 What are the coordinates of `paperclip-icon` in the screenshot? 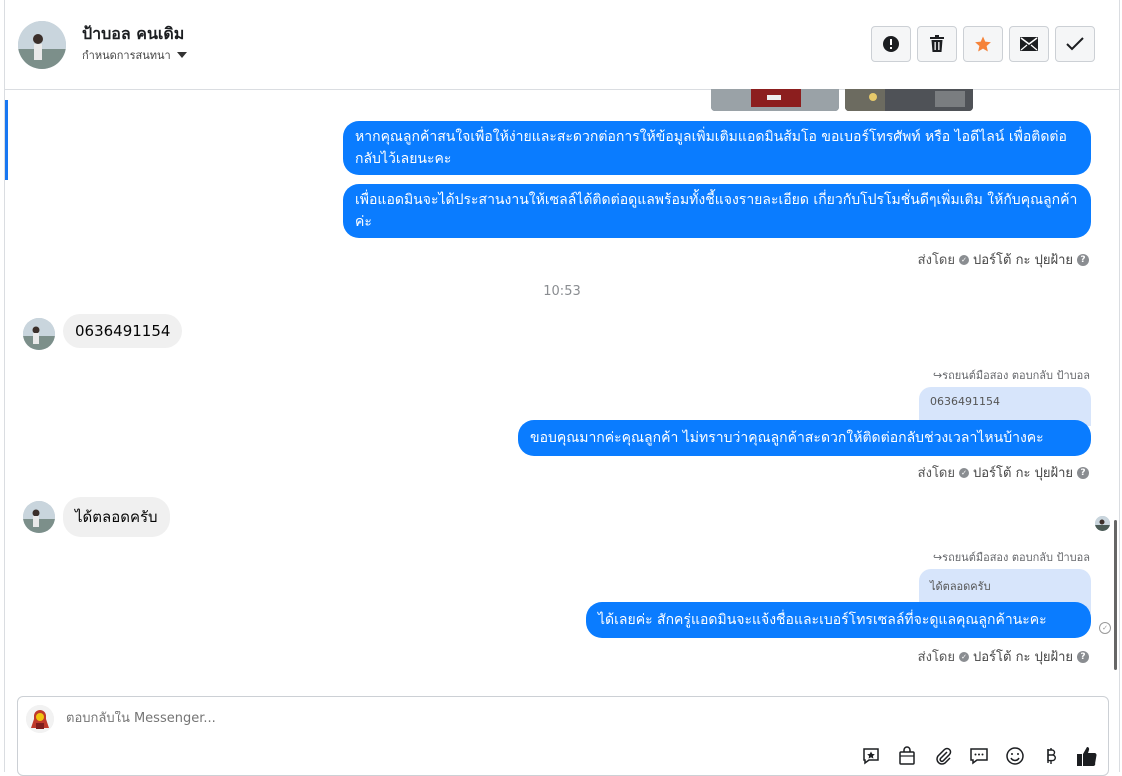 It's located at (944, 756).